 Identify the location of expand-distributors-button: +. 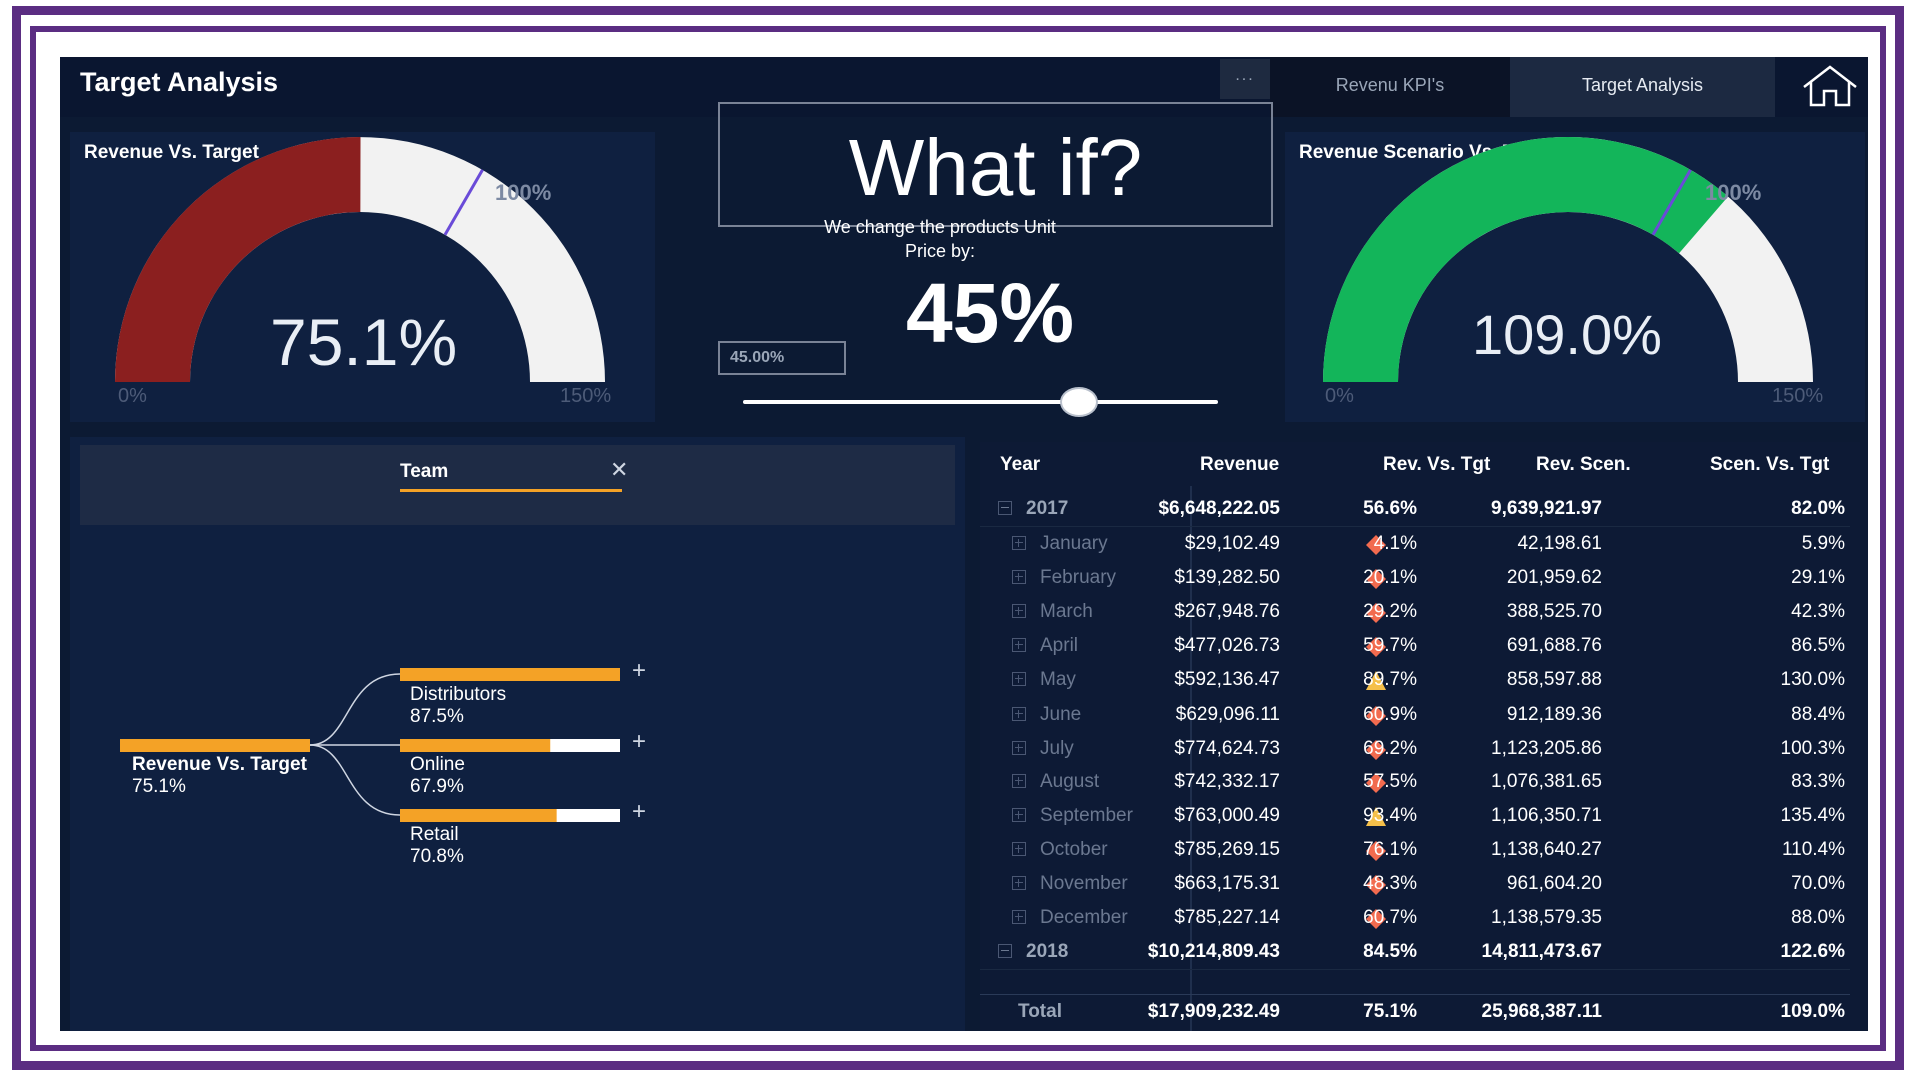
(639, 671).